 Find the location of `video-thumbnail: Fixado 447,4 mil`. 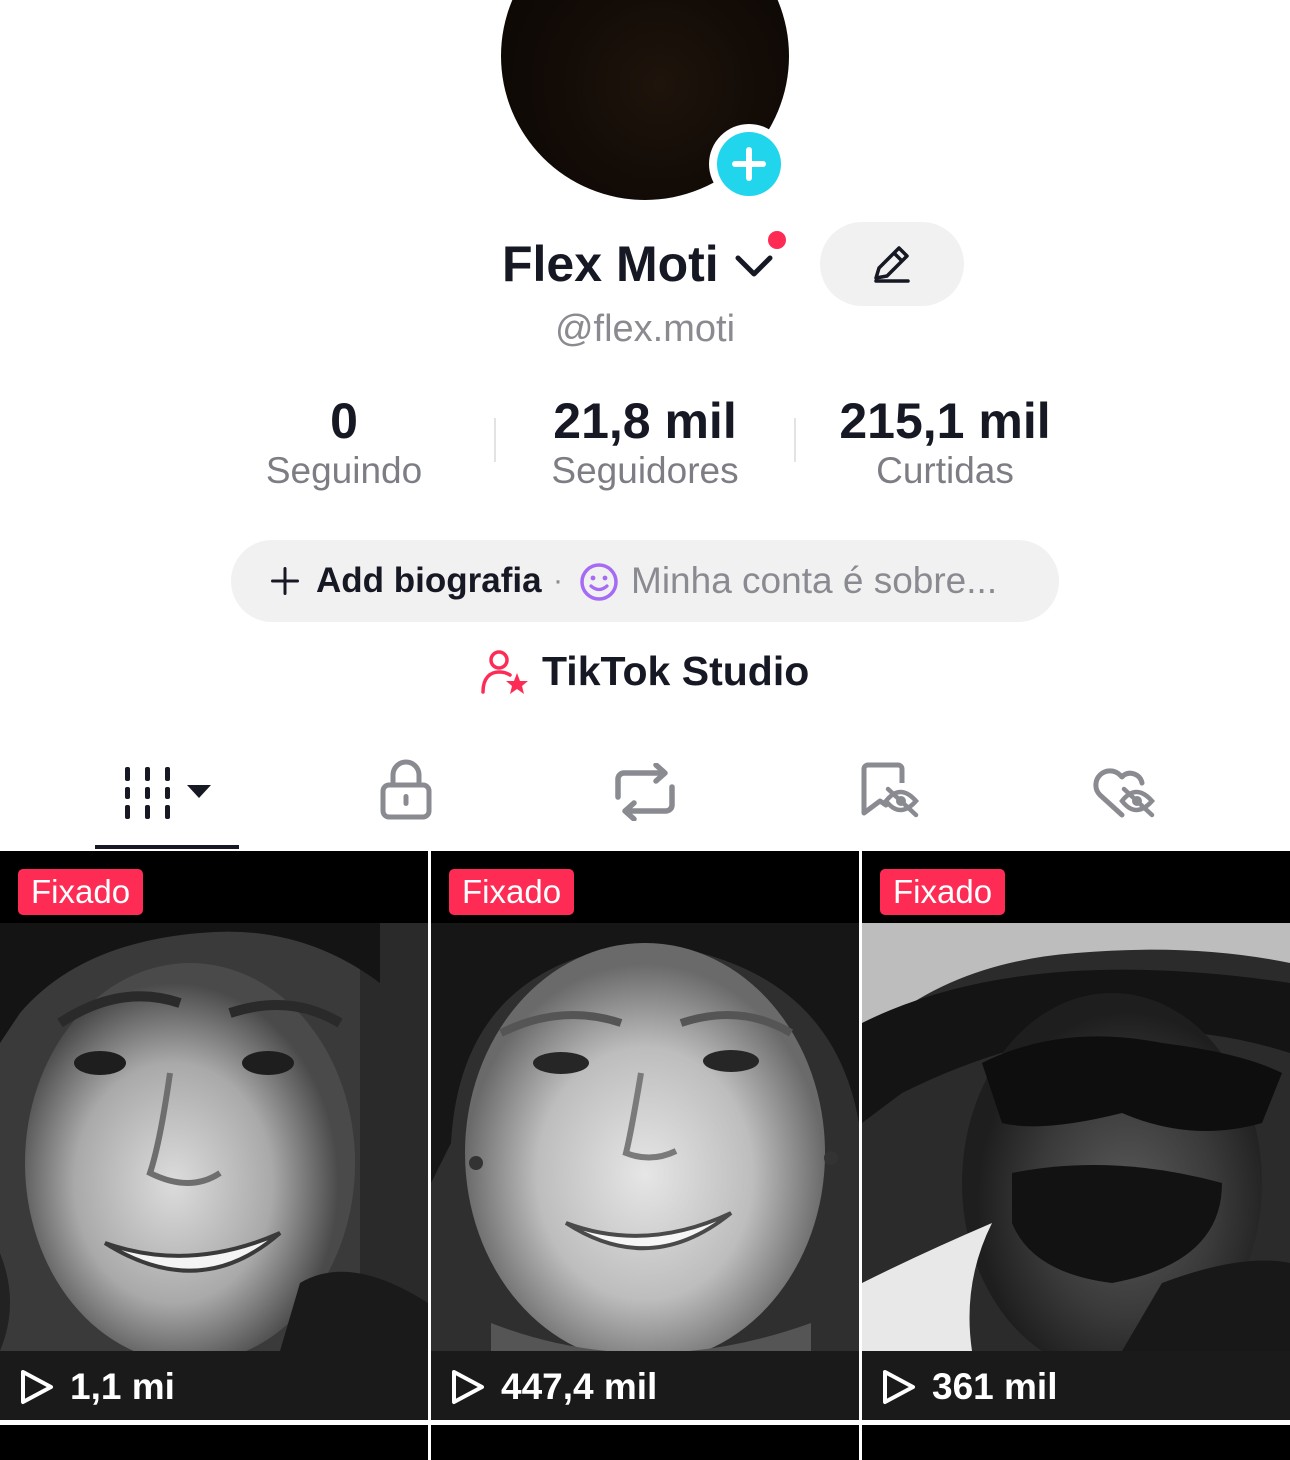

video-thumbnail: Fixado 447,4 mil is located at coordinates (645, 1135).